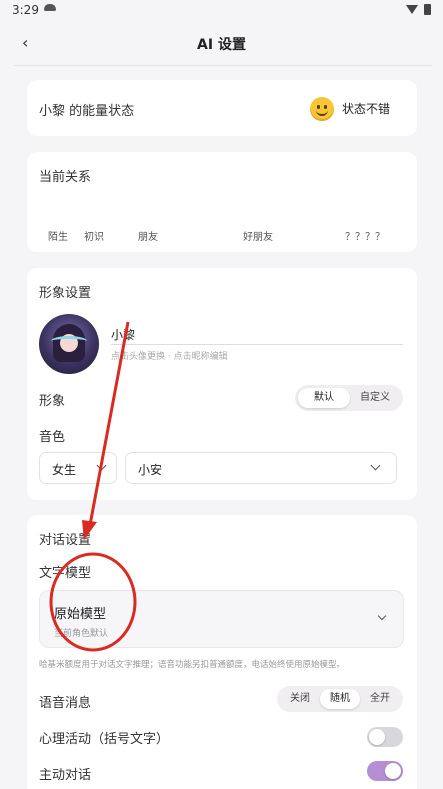 The width and height of the screenshot is (443, 789). I want to click on voice-msg-segmented-control: 关闭 随机 全开, so click(340, 699).